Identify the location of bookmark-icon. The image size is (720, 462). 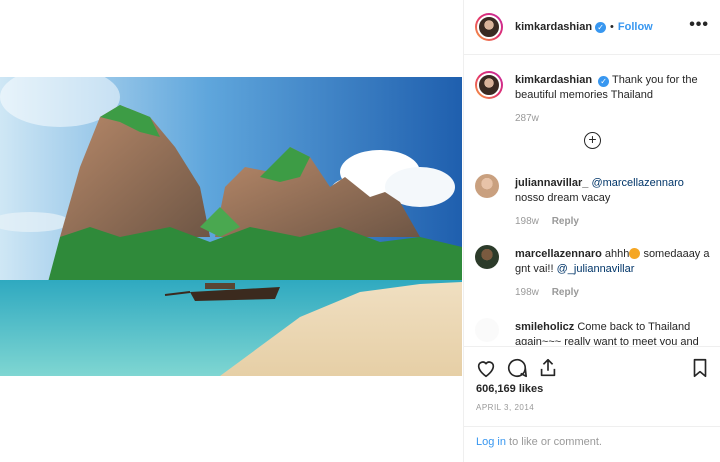
(700, 368).